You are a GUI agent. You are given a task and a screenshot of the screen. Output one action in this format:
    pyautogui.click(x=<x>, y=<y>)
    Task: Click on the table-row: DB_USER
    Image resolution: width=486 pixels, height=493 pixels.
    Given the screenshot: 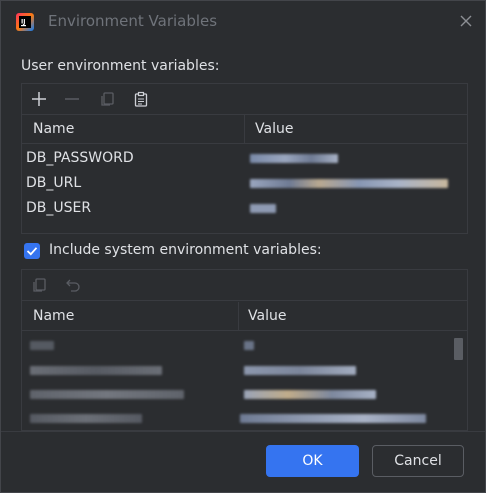 What is the action you would take?
    pyautogui.click(x=244, y=208)
    